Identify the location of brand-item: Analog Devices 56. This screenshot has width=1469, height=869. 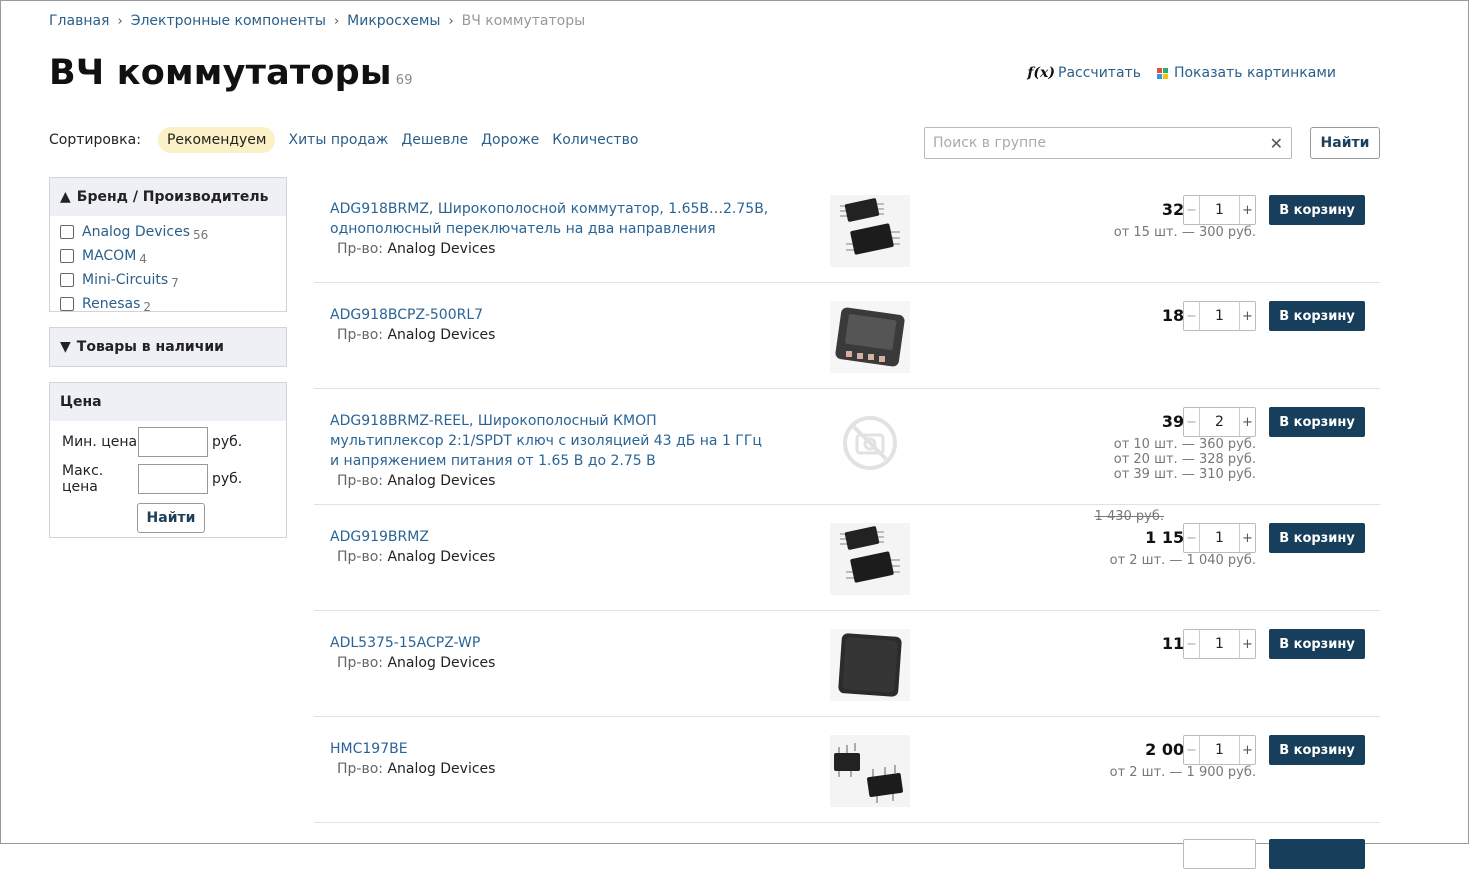
(168, 232).